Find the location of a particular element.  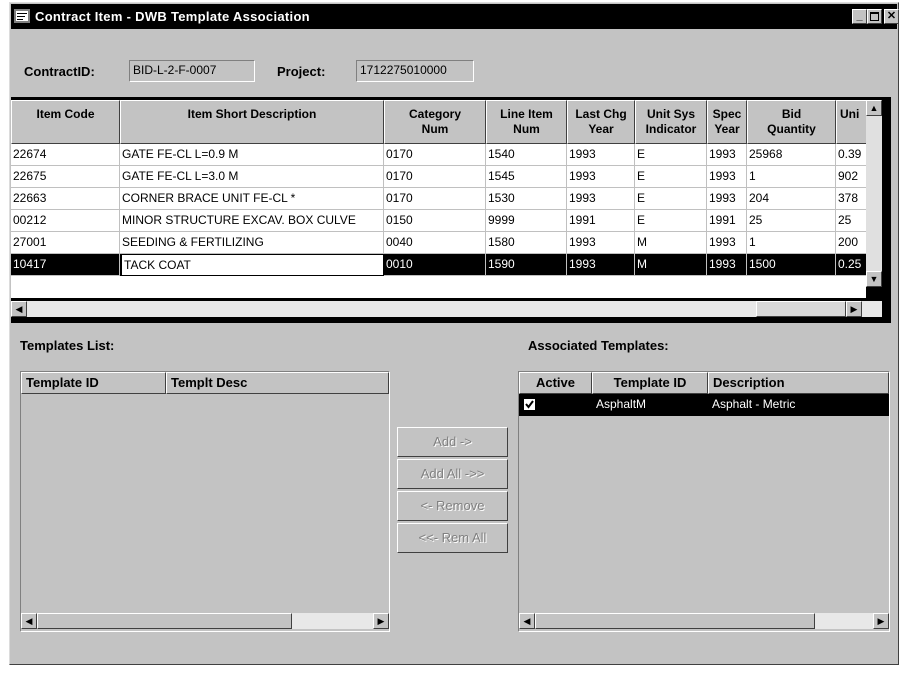

bid-quantity-cell: 25968 is located at coordinates (791, 155).